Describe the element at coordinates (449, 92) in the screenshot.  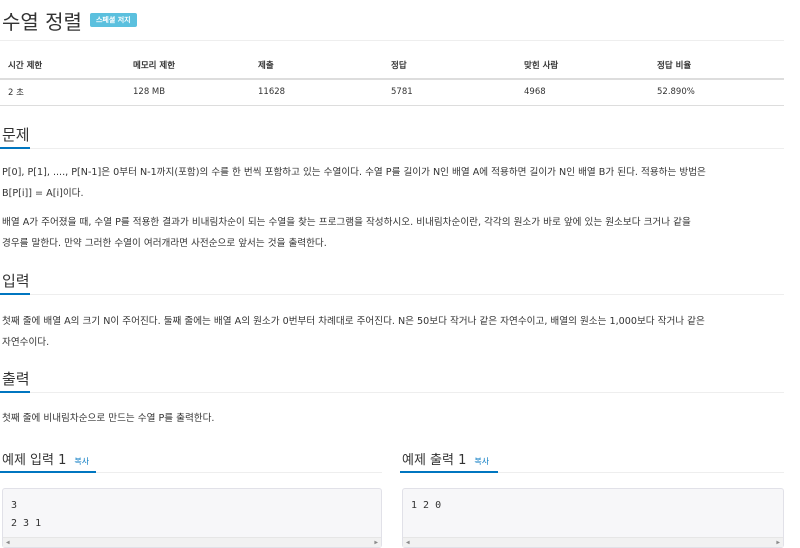
I see `value-accepted: 5781` at that location.